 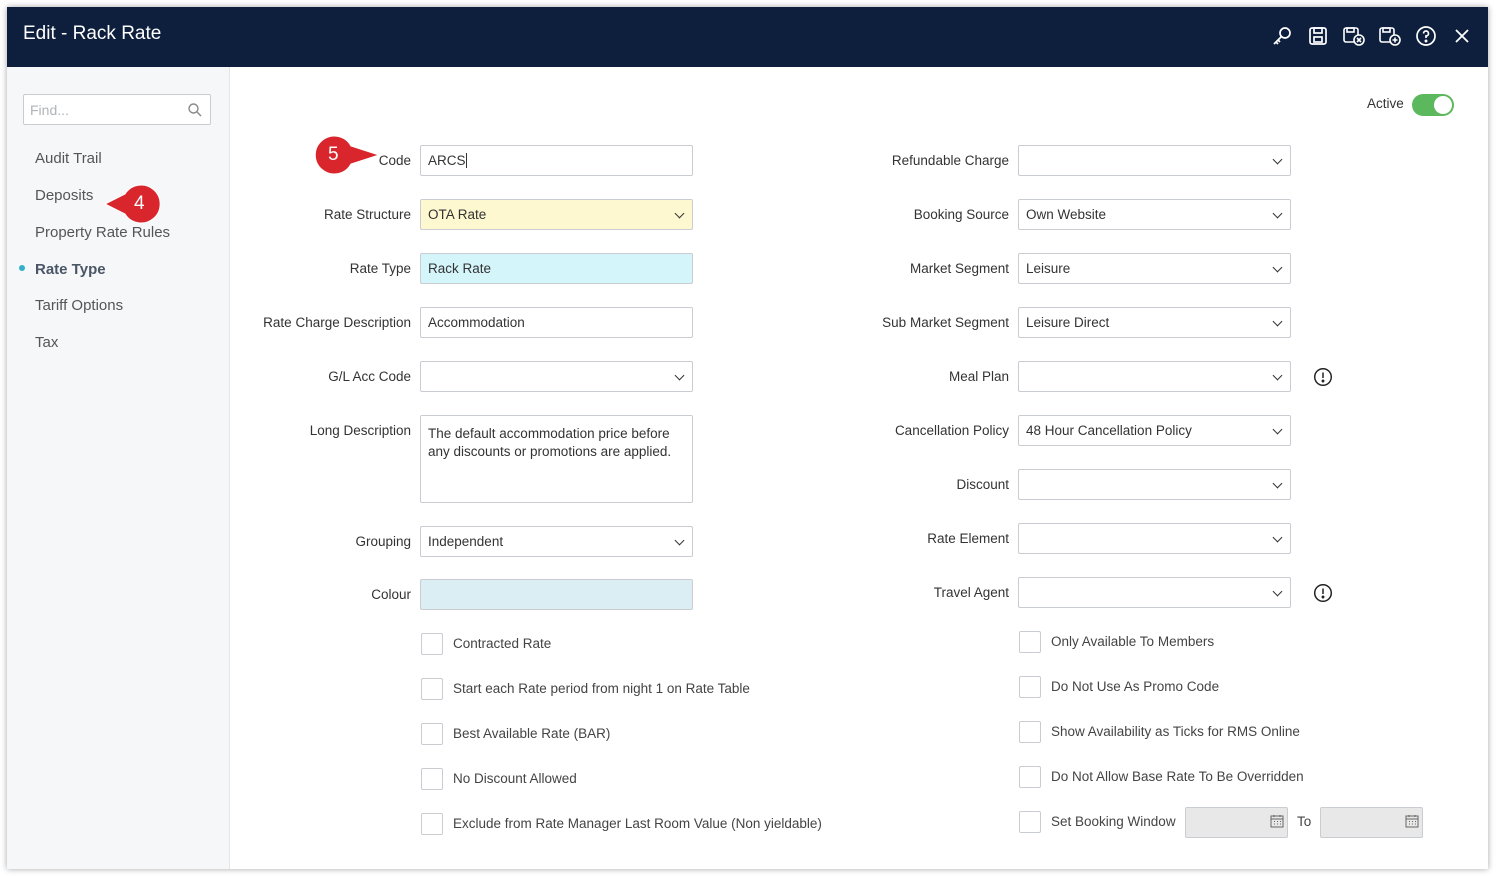 I want to click on rate-type-input: Rack Rate, so click(x=556, y=268).